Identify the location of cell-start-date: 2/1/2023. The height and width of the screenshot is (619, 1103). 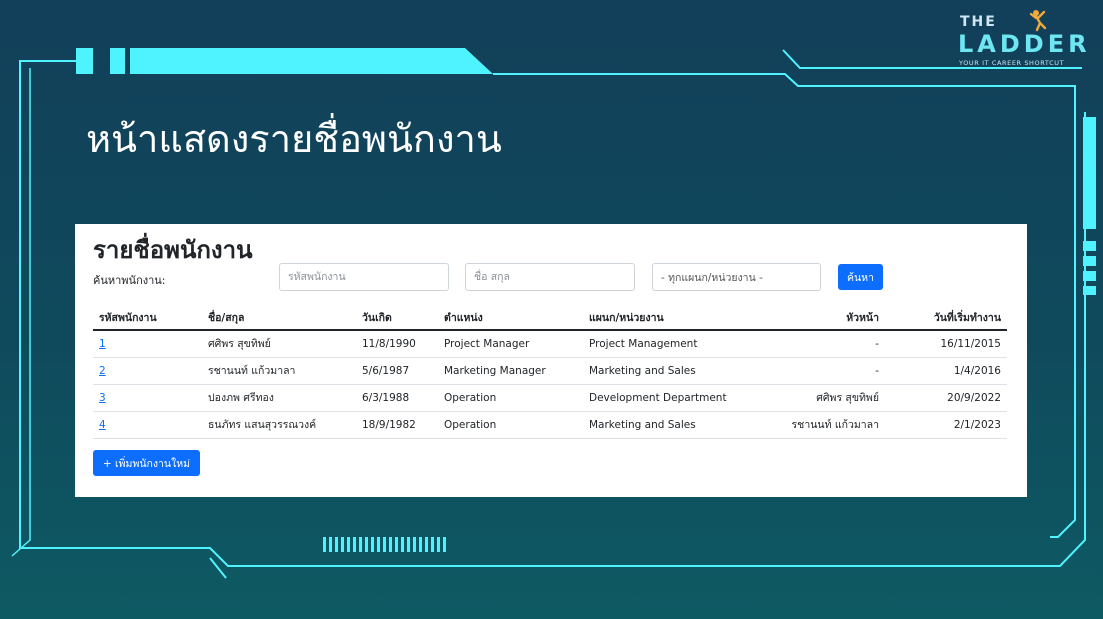
(946, 425).